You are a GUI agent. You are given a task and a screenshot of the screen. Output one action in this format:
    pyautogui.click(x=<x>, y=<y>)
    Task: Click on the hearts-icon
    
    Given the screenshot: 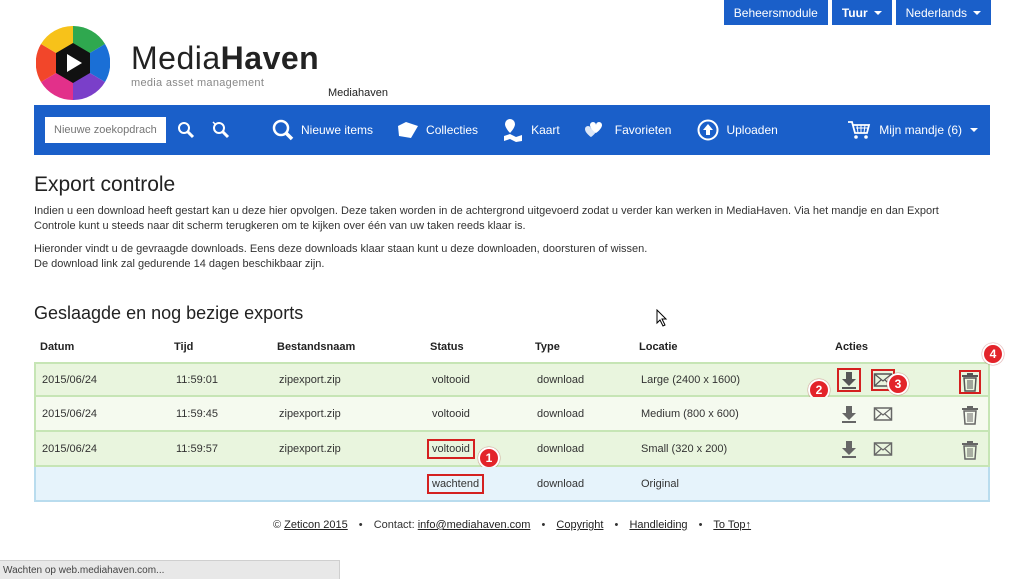 What is the action you would take?
    pyautogui.click(x=593, y=129)
    